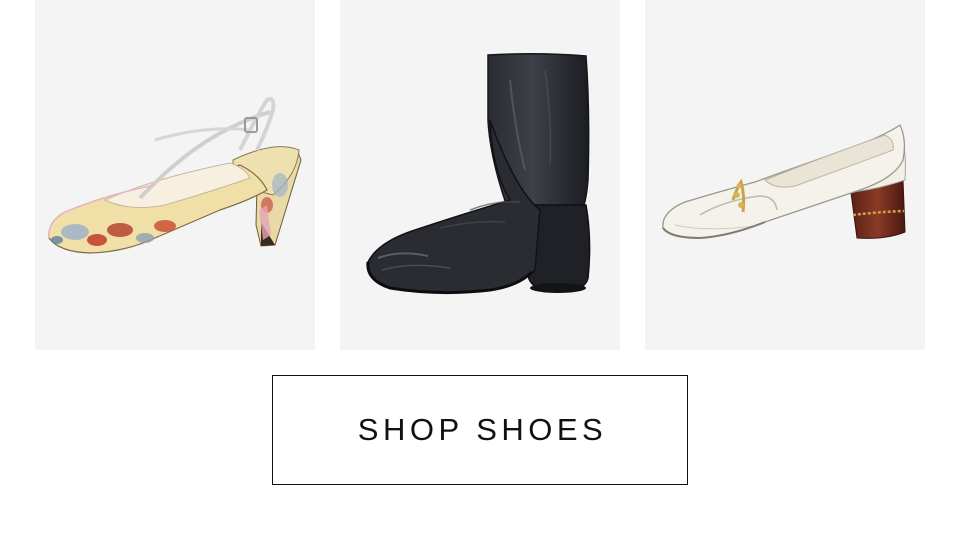 The image size is (960, 550). I want to click on shop-shoes-button-label: SHOP SHOES, so click(482, 429).